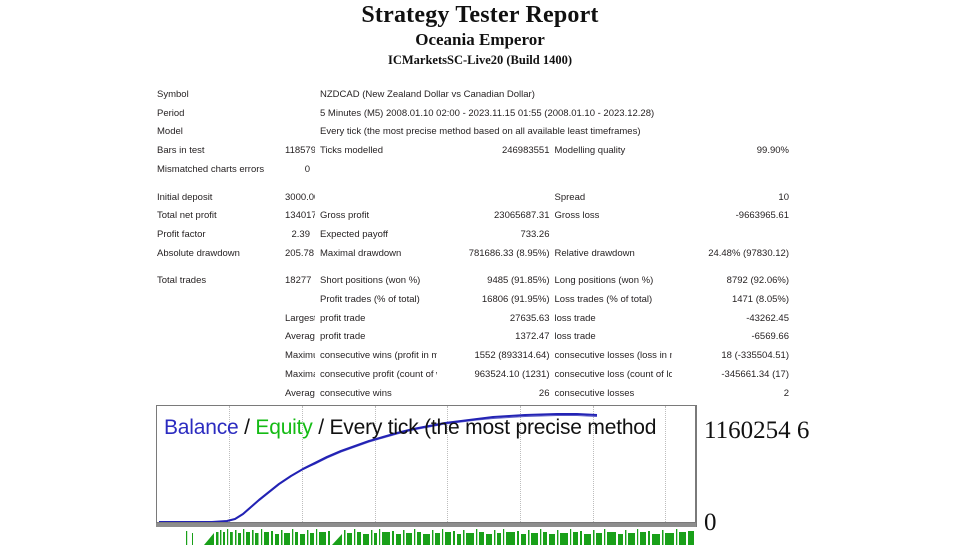 This screenshot has height=545, width=960. Describe the element at coordinates (354, 234) in the screenshot. I see `expected-payoff-label: Expected payoff` at that location.